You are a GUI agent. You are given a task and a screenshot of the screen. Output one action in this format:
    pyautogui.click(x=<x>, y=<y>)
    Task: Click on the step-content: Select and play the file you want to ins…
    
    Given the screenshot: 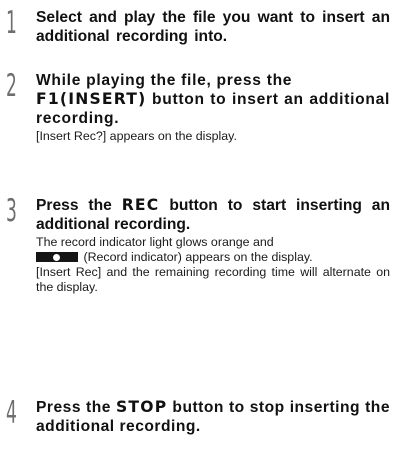 What is the action you would take?
    pyautogui.click(x=213, y=27)
    